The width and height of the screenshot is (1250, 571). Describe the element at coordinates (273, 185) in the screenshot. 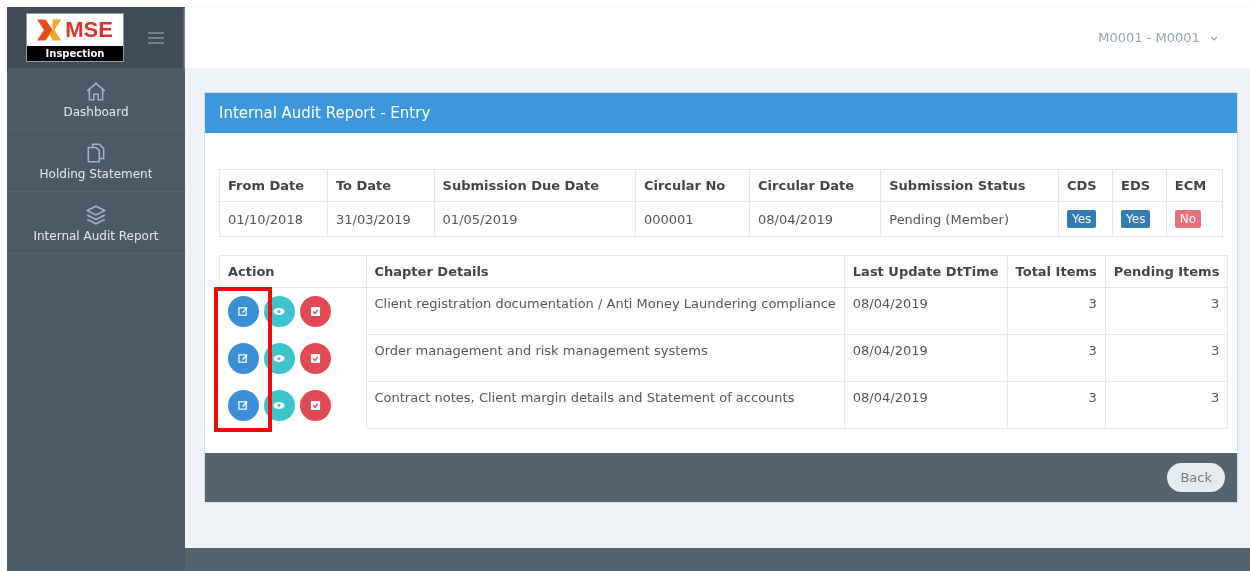

I see `column-header: From Date` at that location.